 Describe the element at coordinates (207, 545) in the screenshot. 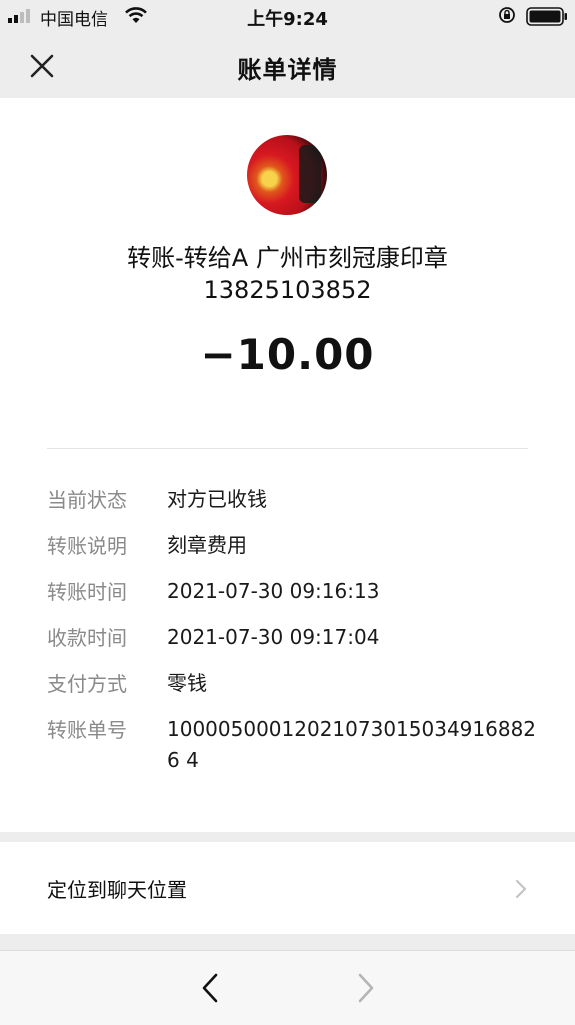

I see `detail-value: 刻章费用` at that location.